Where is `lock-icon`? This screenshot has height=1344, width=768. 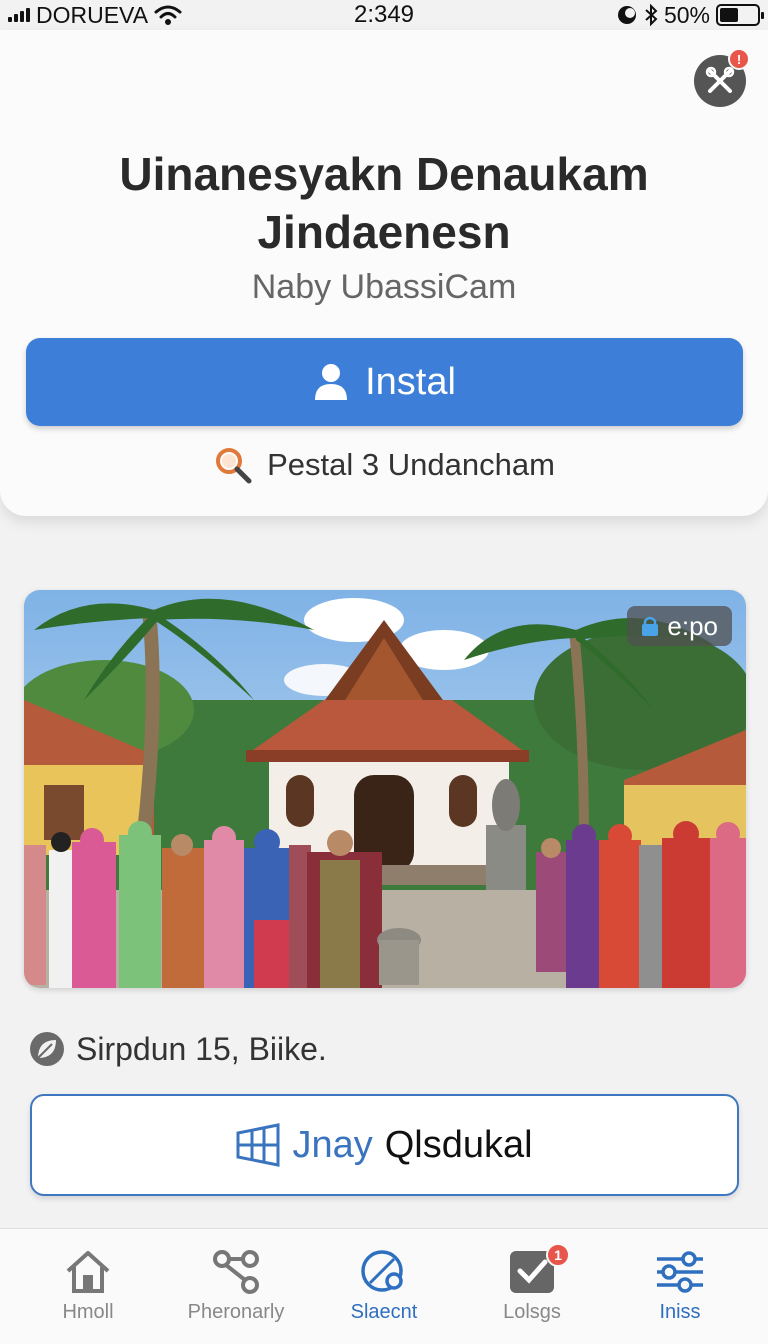
lock-icon is located at coordinates (650, 626).